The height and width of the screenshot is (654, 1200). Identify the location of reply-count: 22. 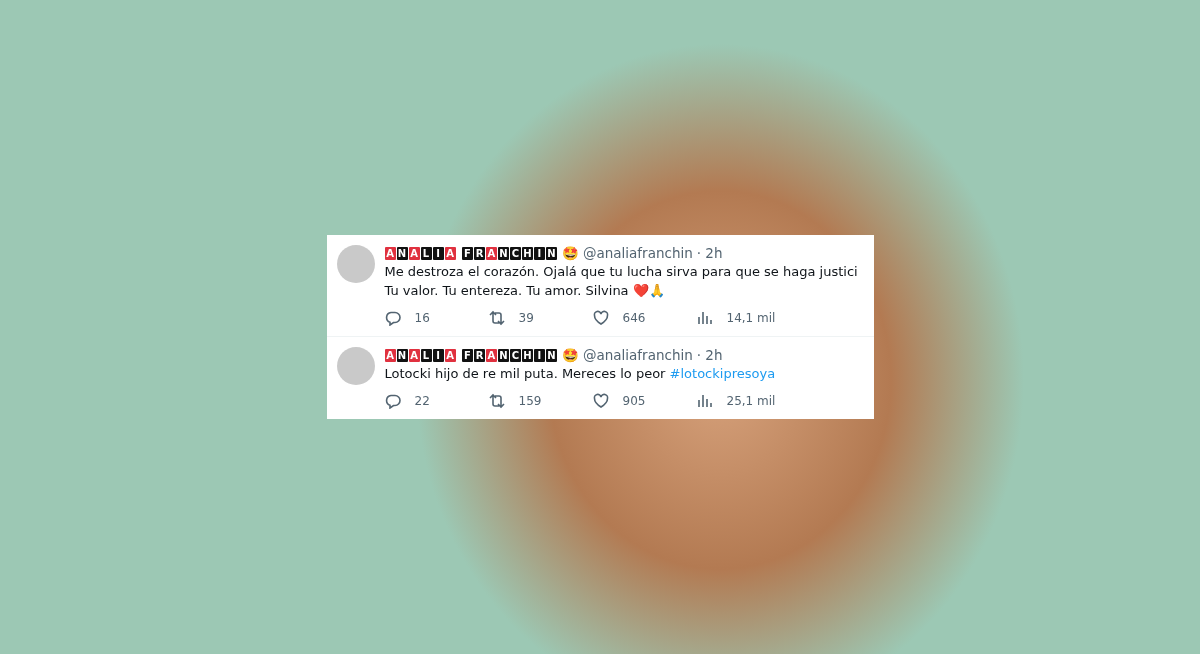
(422, 401).